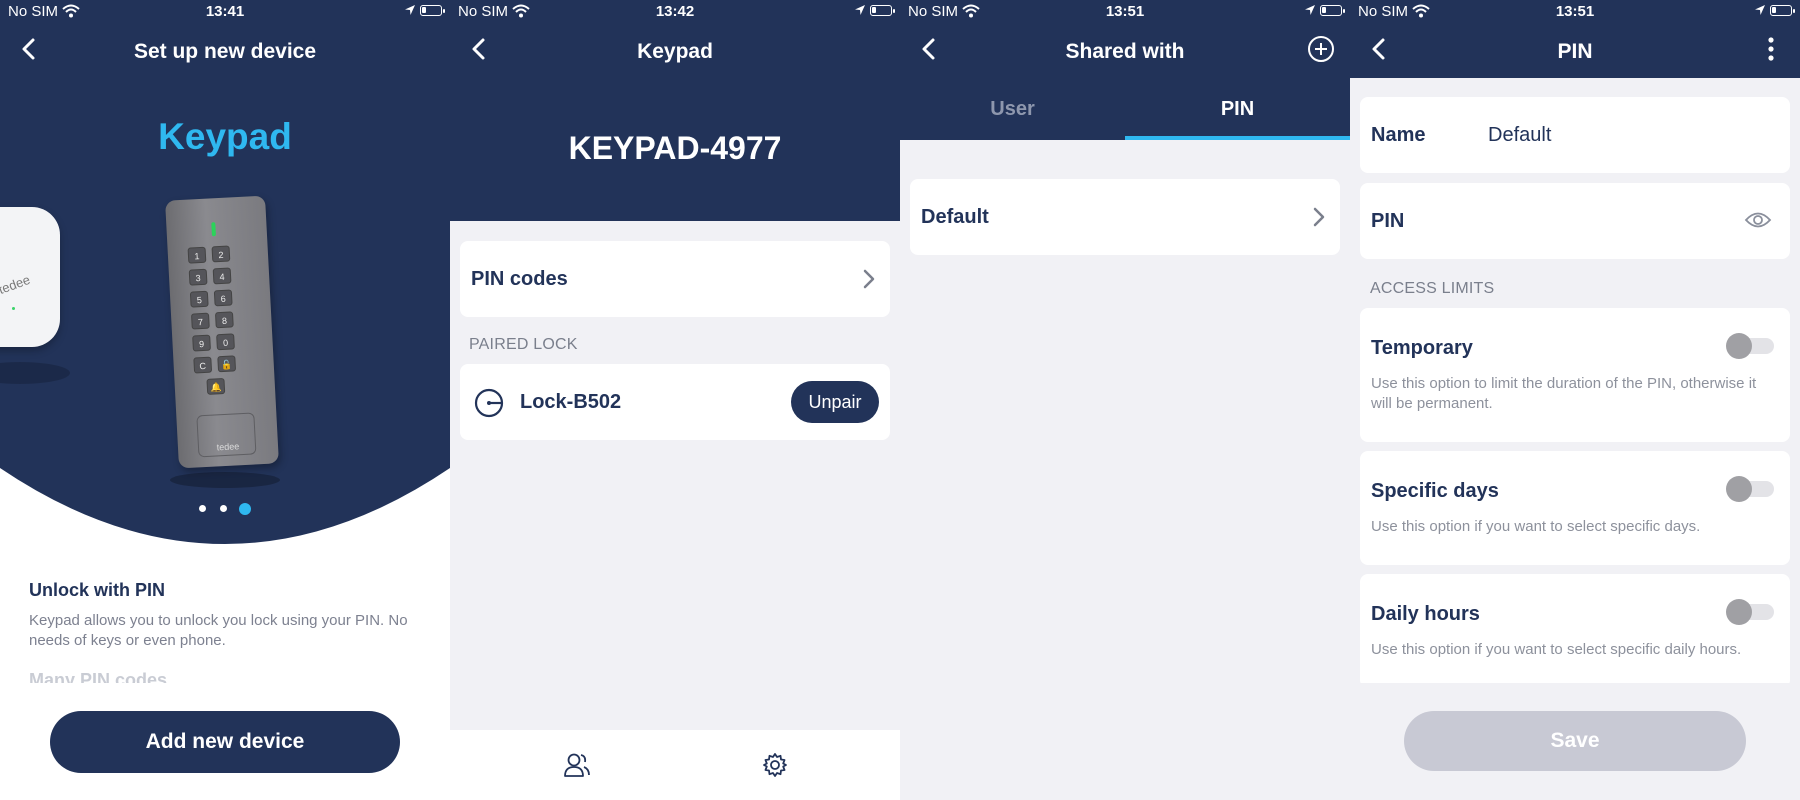  I want to click on keypad-key: 3, so click(198, 277).